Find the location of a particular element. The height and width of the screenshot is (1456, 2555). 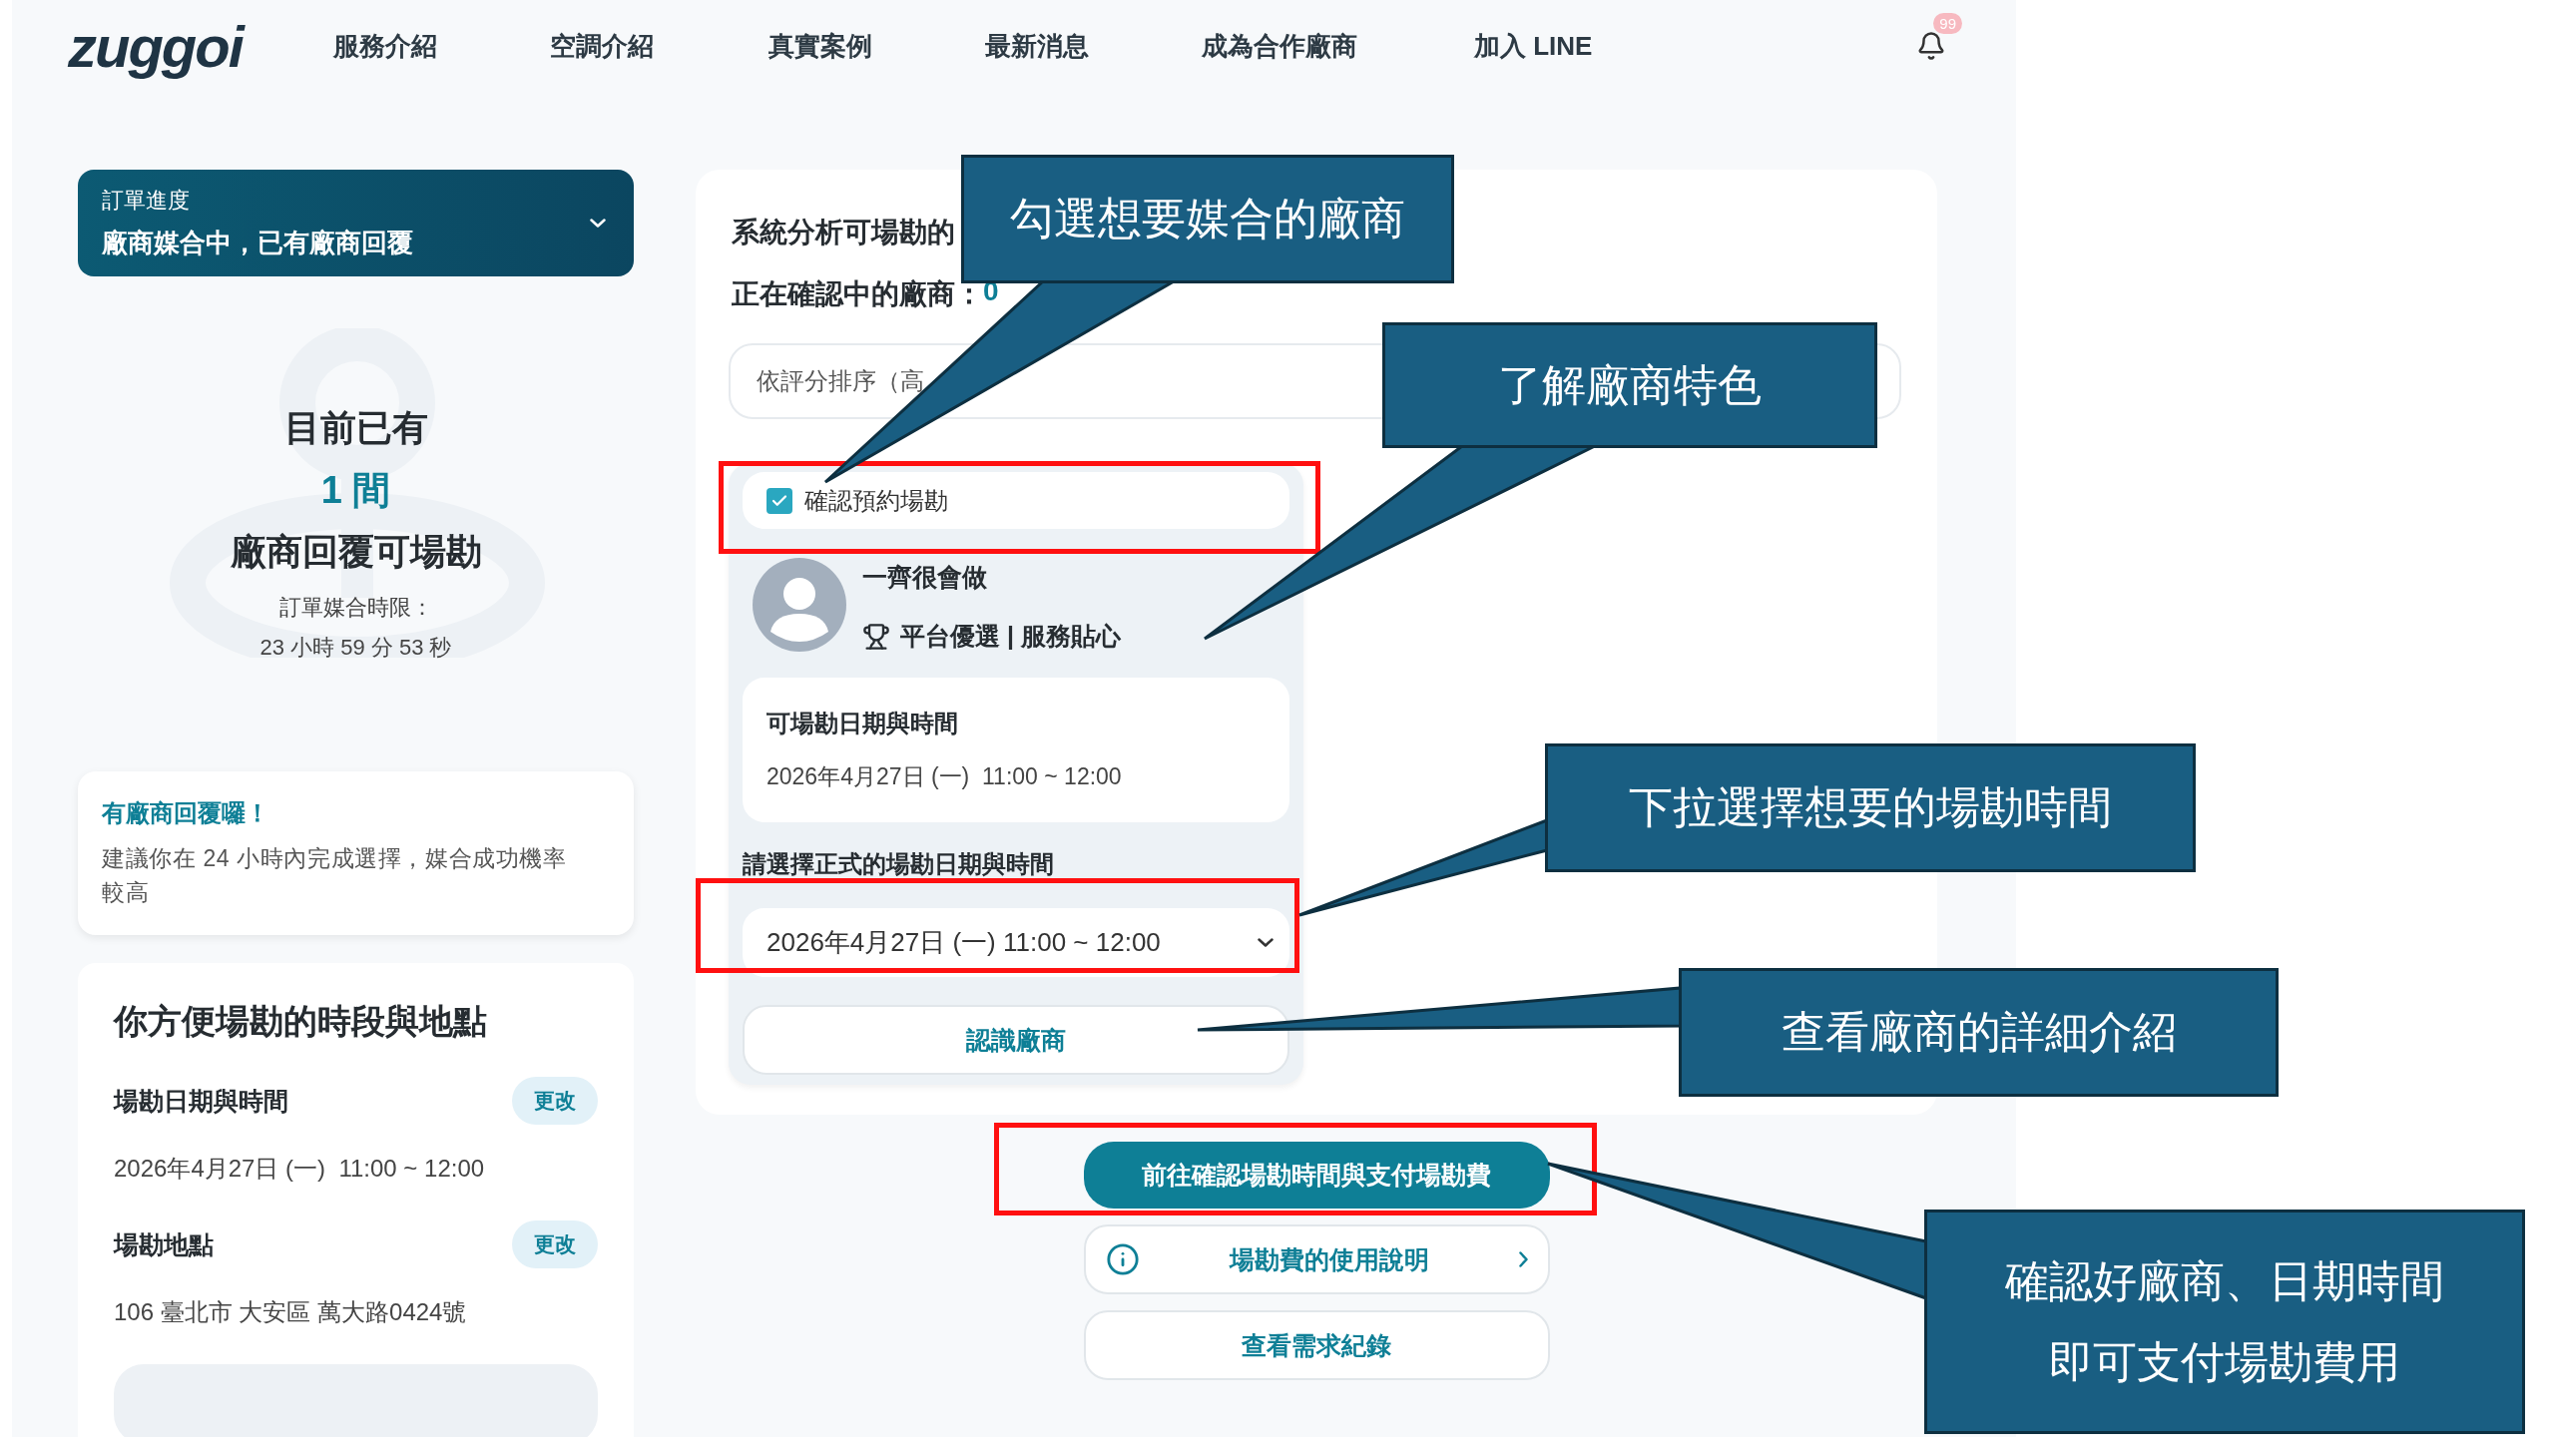

checkbox is located at coordinates (779, 500).